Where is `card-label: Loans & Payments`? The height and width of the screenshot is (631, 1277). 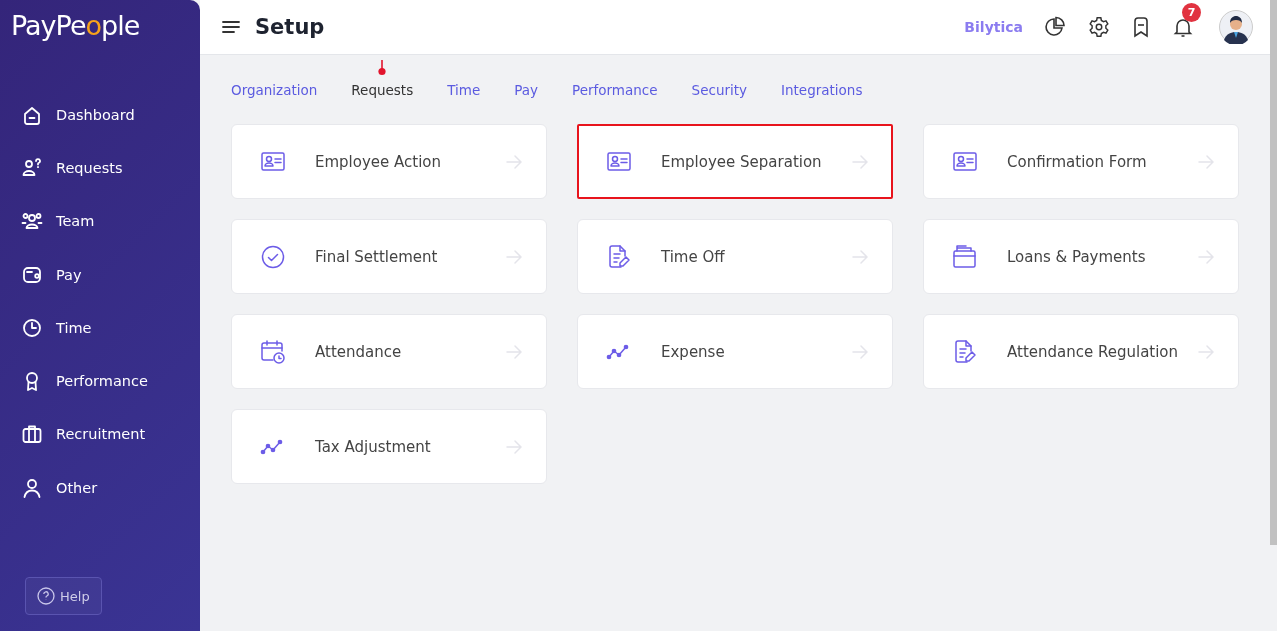
card-label: Loans & Payments is located at coordinates (1077, 256).